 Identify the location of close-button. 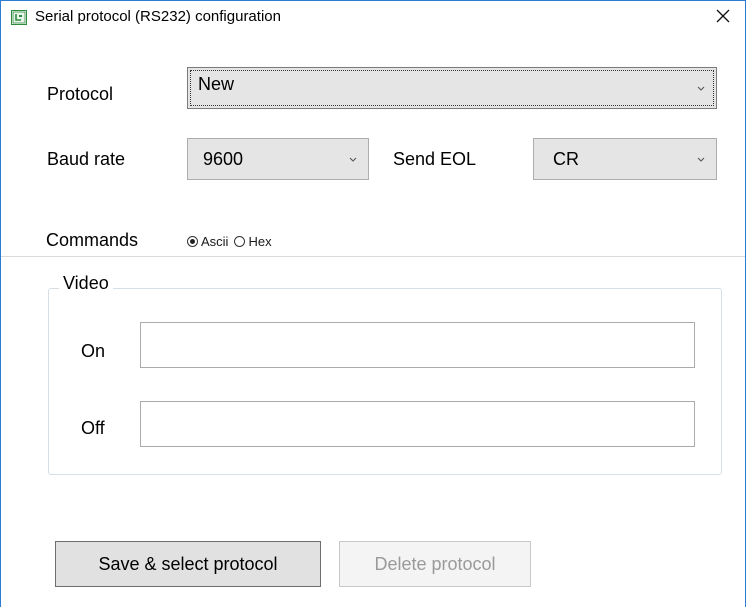
(723, 16).